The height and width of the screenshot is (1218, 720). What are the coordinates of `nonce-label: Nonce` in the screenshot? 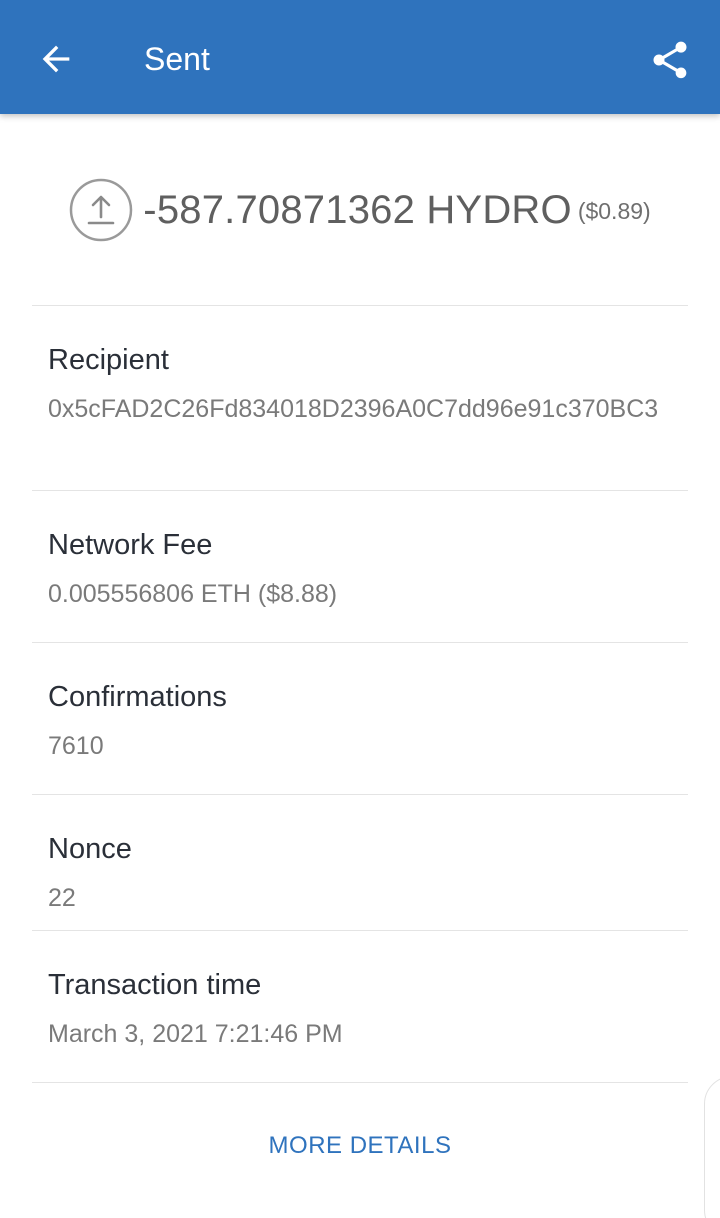 It's located at (90, 849).